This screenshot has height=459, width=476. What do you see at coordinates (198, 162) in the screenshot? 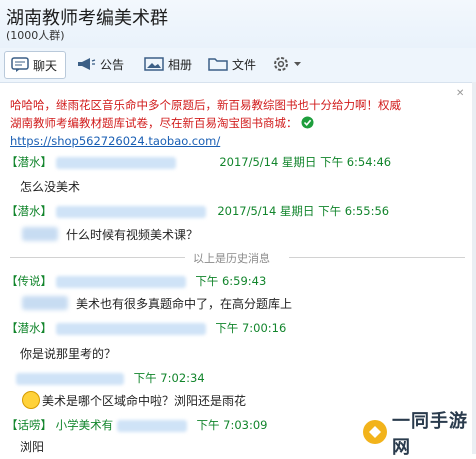
I see `message-header: 【潜水】 2017/5/14 星期日 下午 6:54:46` at bounding box center [198, 162].